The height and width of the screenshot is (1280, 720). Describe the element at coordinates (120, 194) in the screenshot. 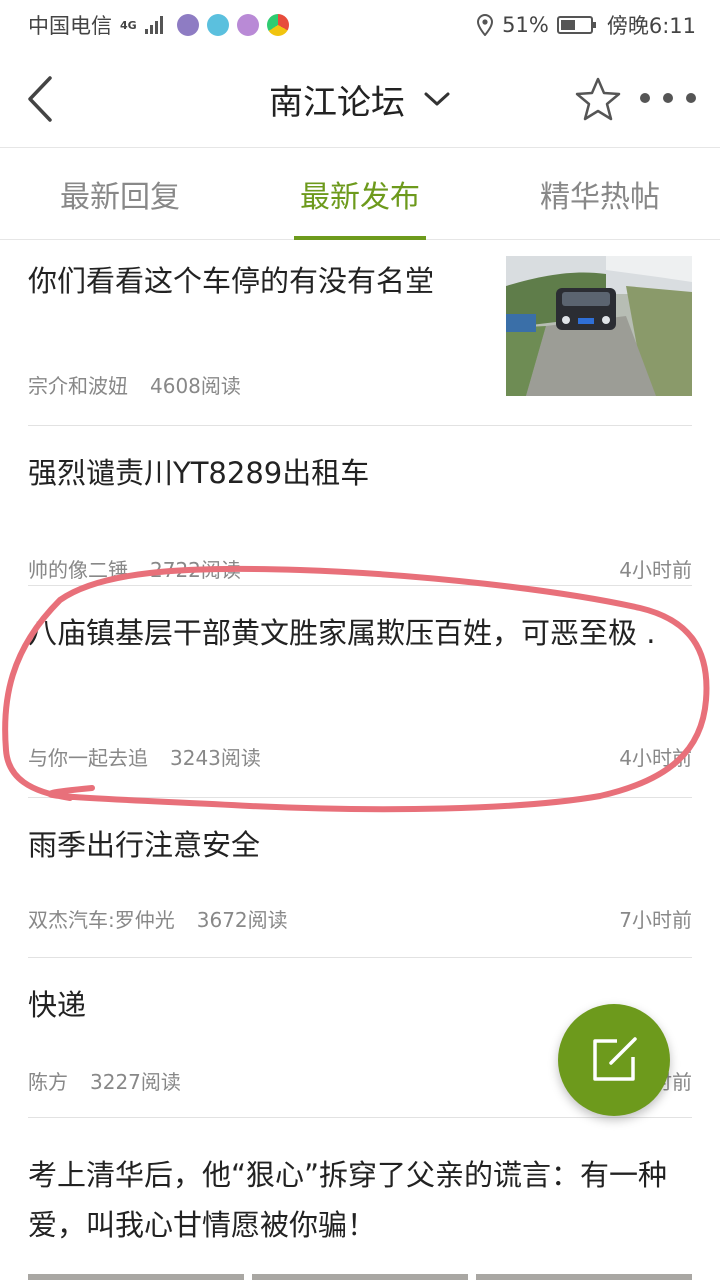

I see `tab-latest-replies: 最新回复` at that location.